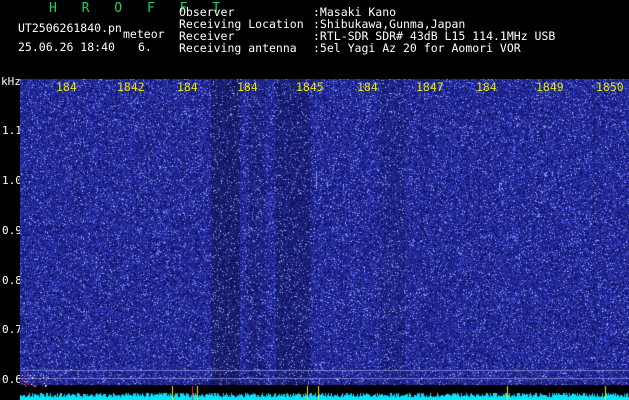 This screenshot has height=400, width=629. Describe the element at coordinates (12, 280) in the screenshot. I see `y-tick-label: 0.8` at that location.